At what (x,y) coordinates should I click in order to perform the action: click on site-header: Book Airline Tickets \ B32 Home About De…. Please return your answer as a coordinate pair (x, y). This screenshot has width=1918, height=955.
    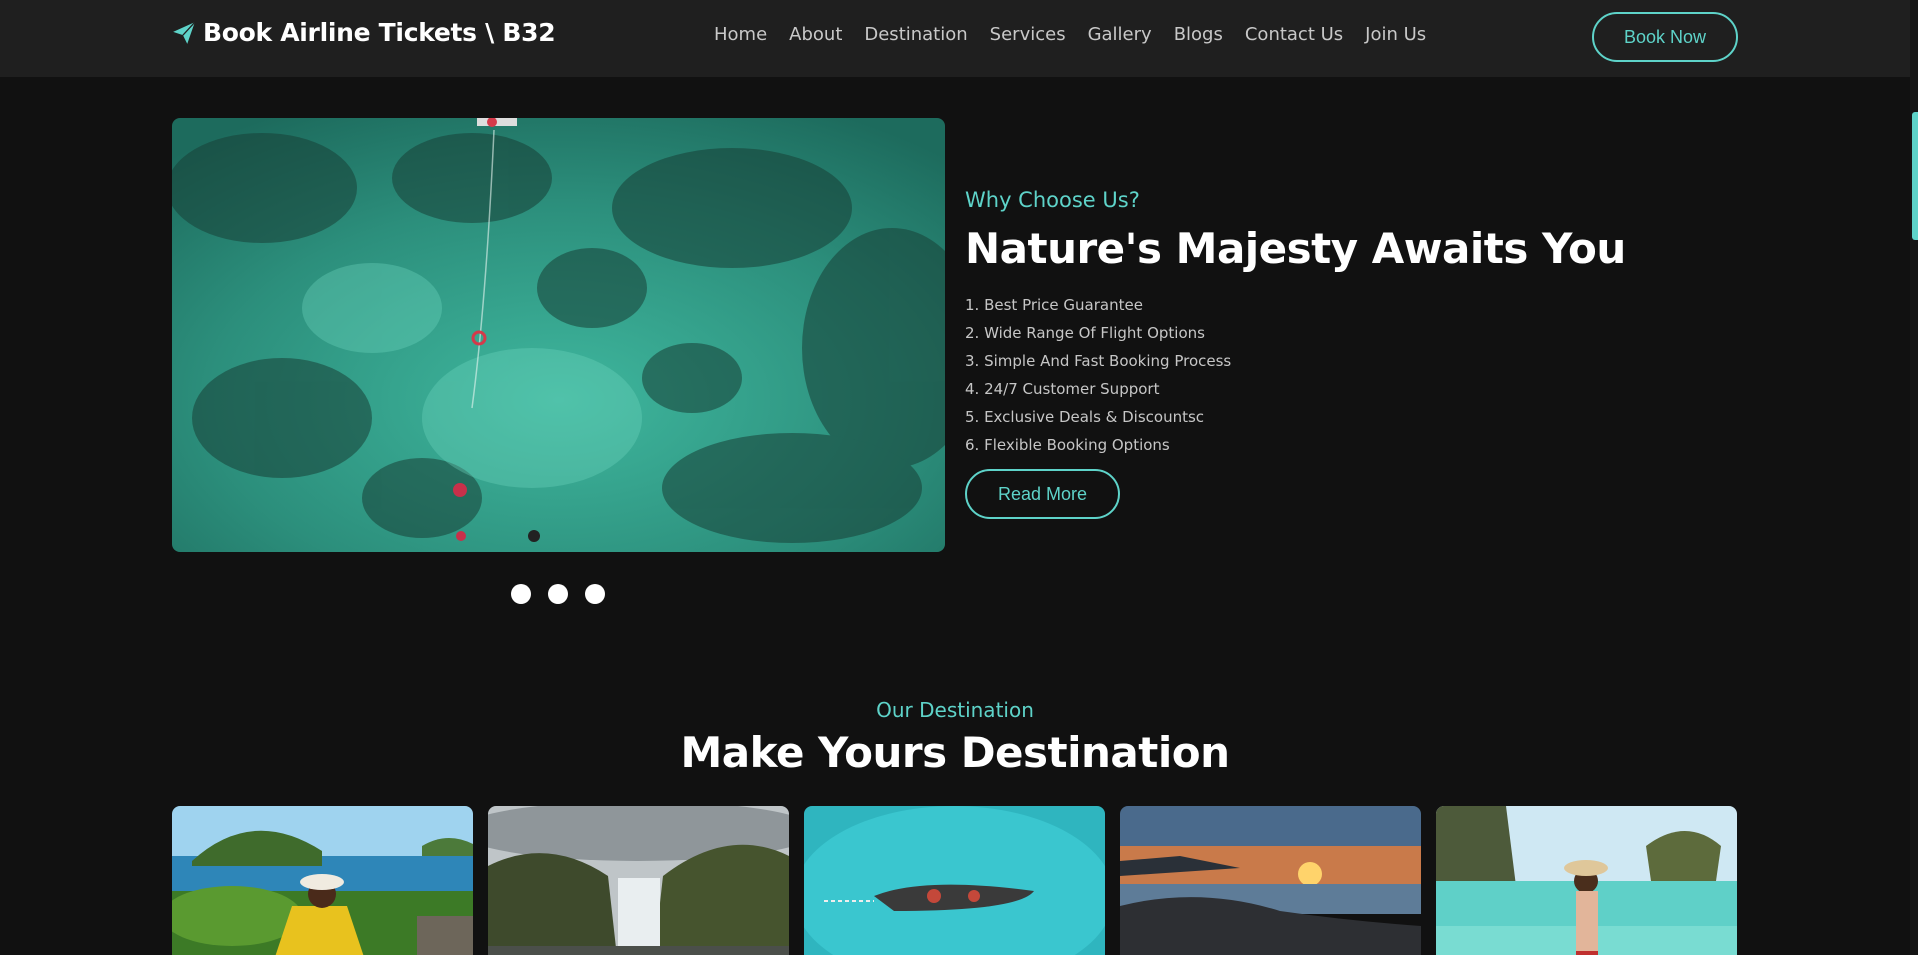
    Looking at the image, I should click on (955, 38).